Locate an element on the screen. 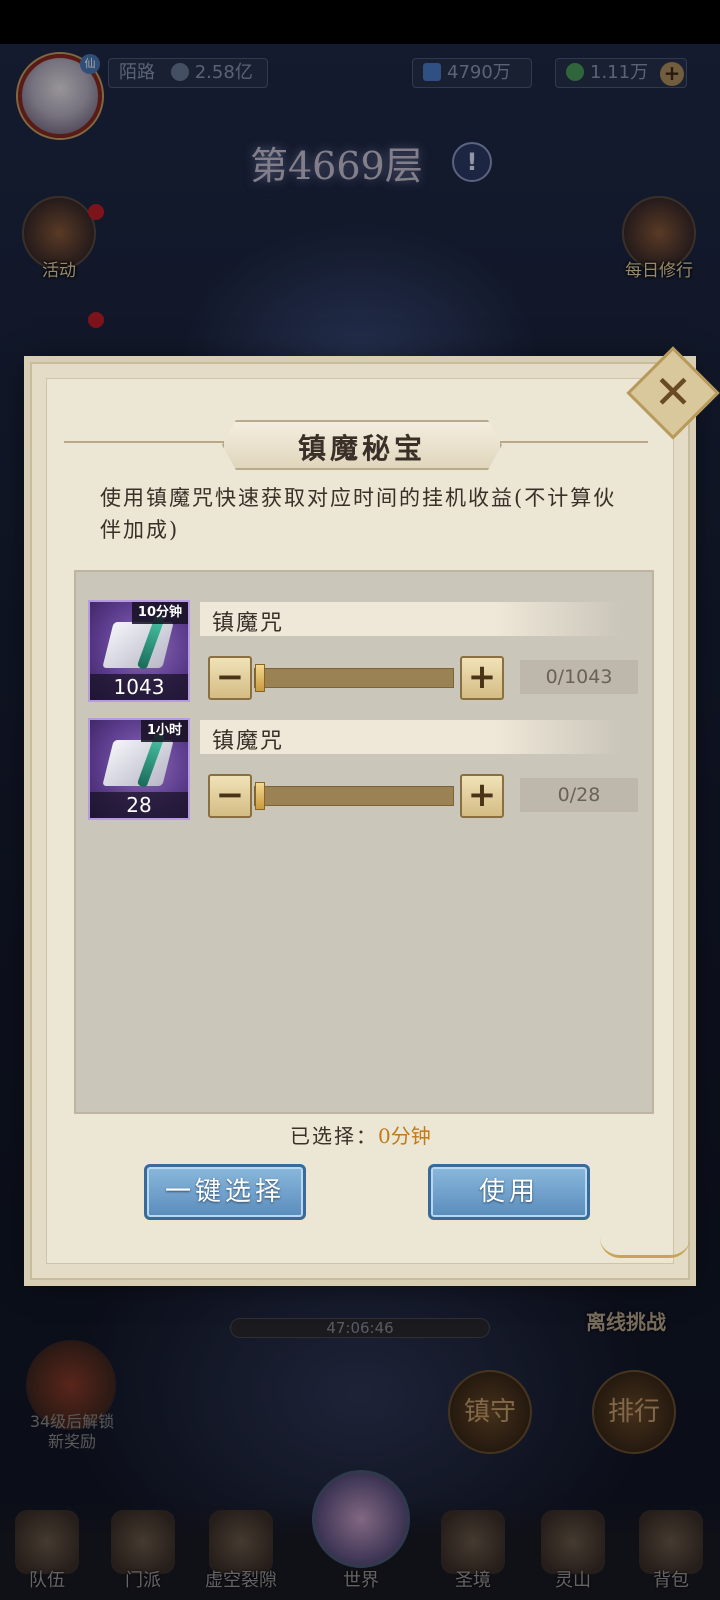  dialog-description: 使用镇魔咒快速获取对应时间的挂机收益(不计算伙伴加成) is located at coordinates (358, 514).